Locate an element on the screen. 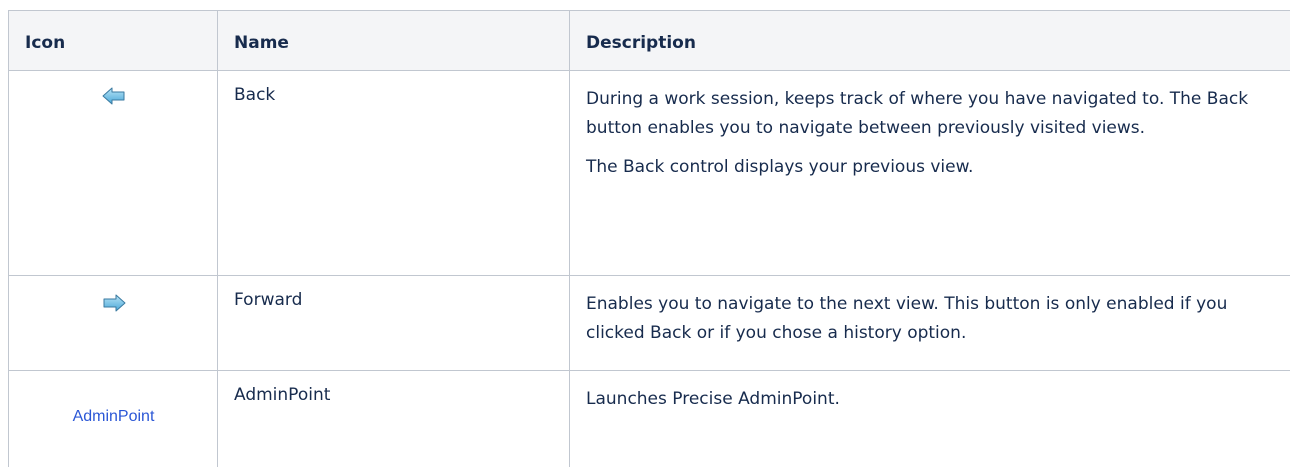 The width and height of the screenshot is (1290, 467). header-cell-name: Name is located at coordinates (394, 40).